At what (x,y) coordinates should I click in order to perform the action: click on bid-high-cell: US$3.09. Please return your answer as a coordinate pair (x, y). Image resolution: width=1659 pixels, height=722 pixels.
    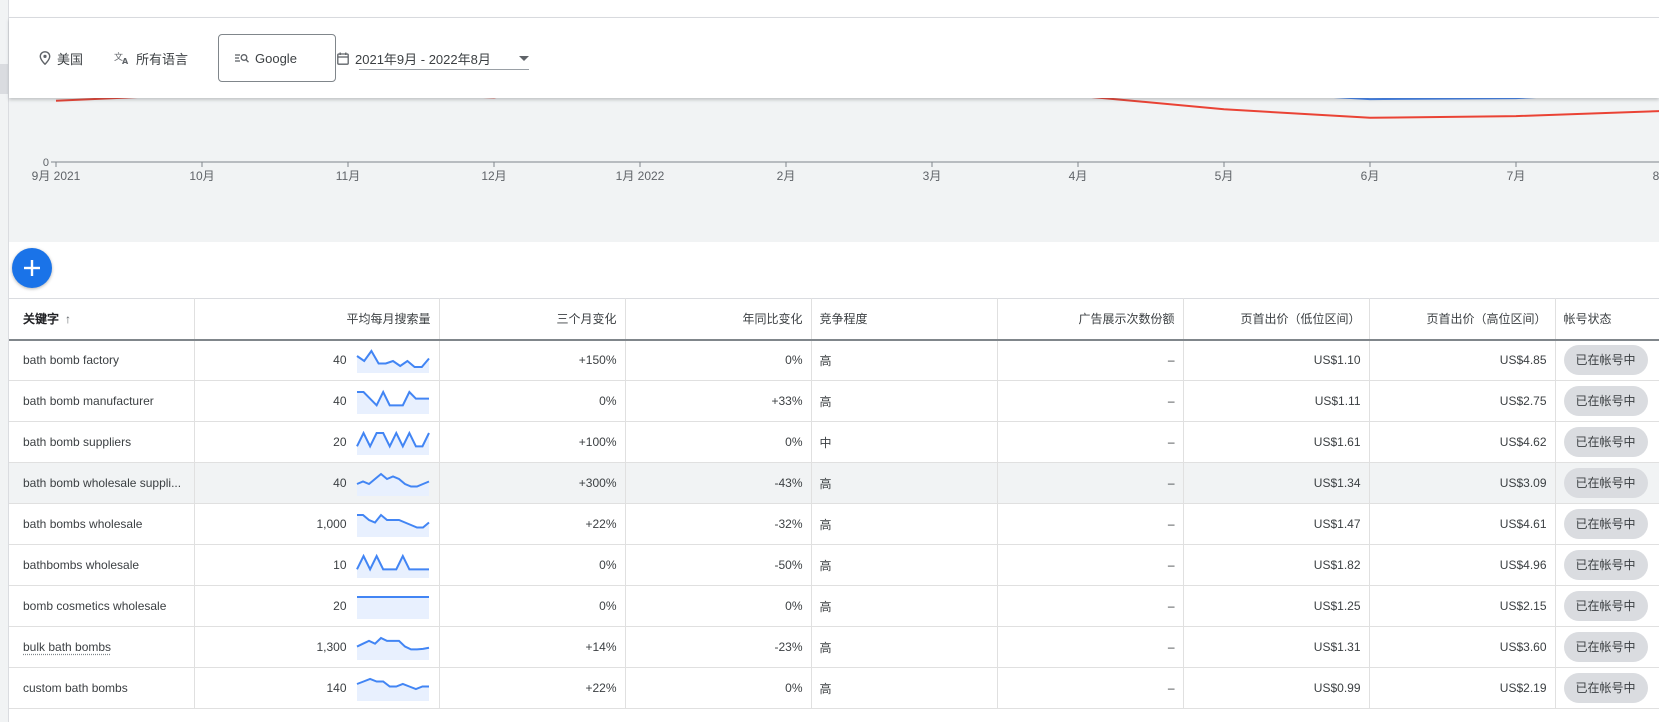
    Looking at the image, I should click on (1462, 483).